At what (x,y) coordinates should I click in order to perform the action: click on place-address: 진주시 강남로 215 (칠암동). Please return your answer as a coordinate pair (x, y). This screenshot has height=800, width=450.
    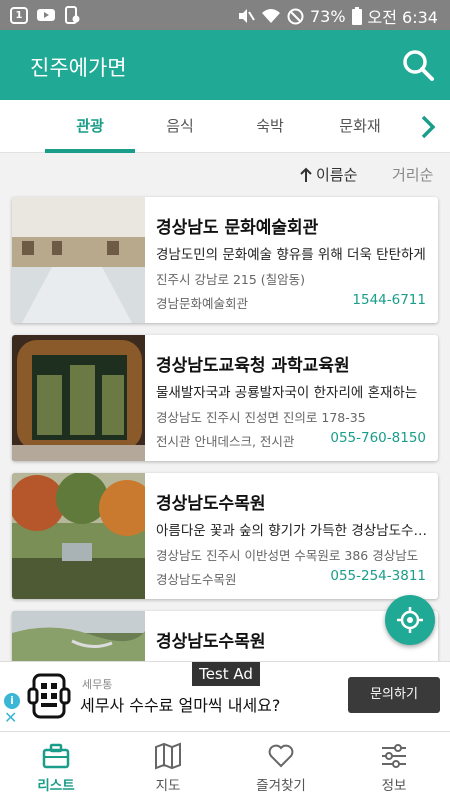
    Looking at the image, I should click on (231, 279).